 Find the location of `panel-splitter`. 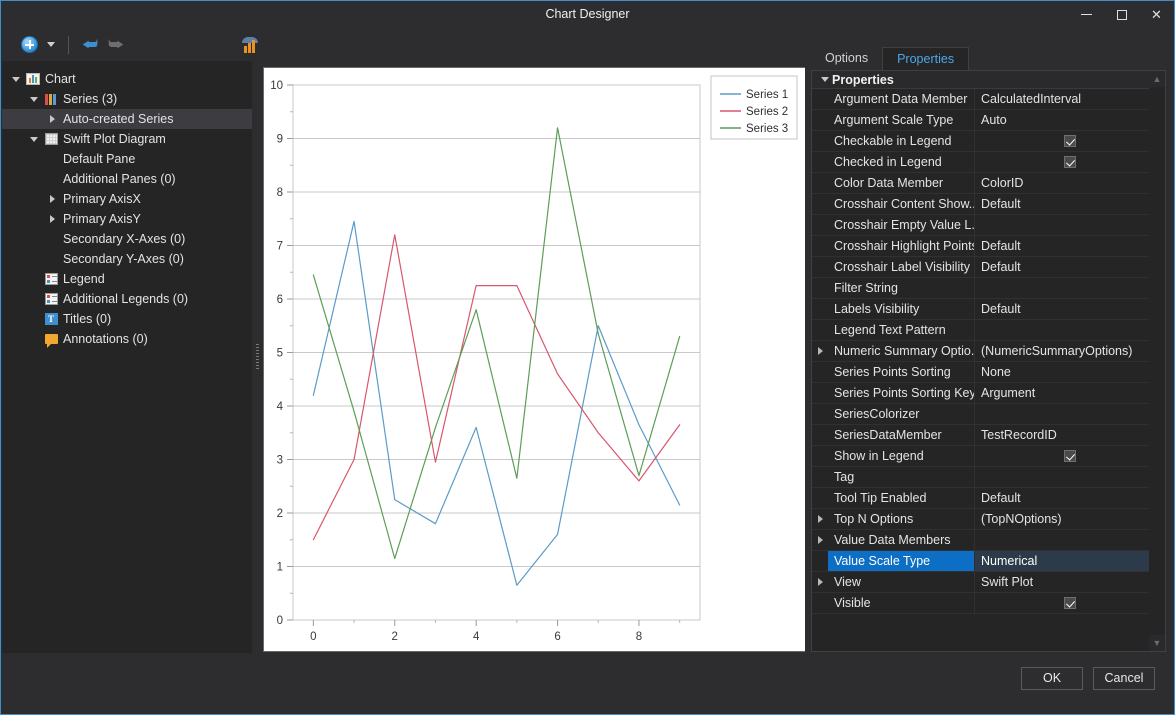

panel-splitter is located at coordinates (257, 357).